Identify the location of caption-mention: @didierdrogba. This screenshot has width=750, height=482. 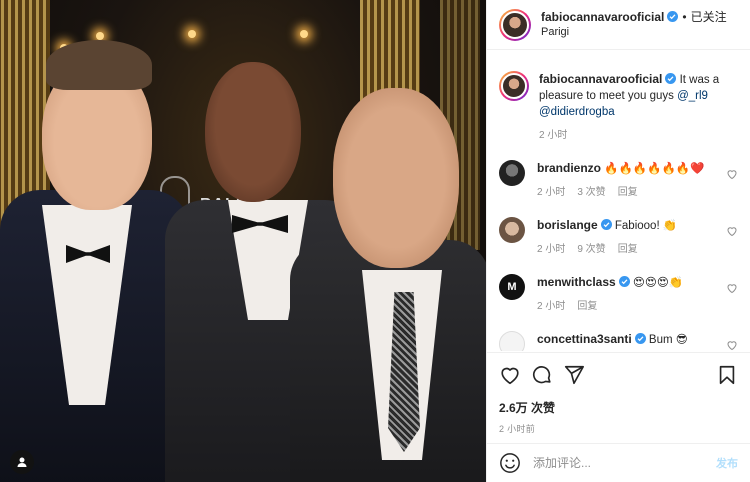
(577, 112).